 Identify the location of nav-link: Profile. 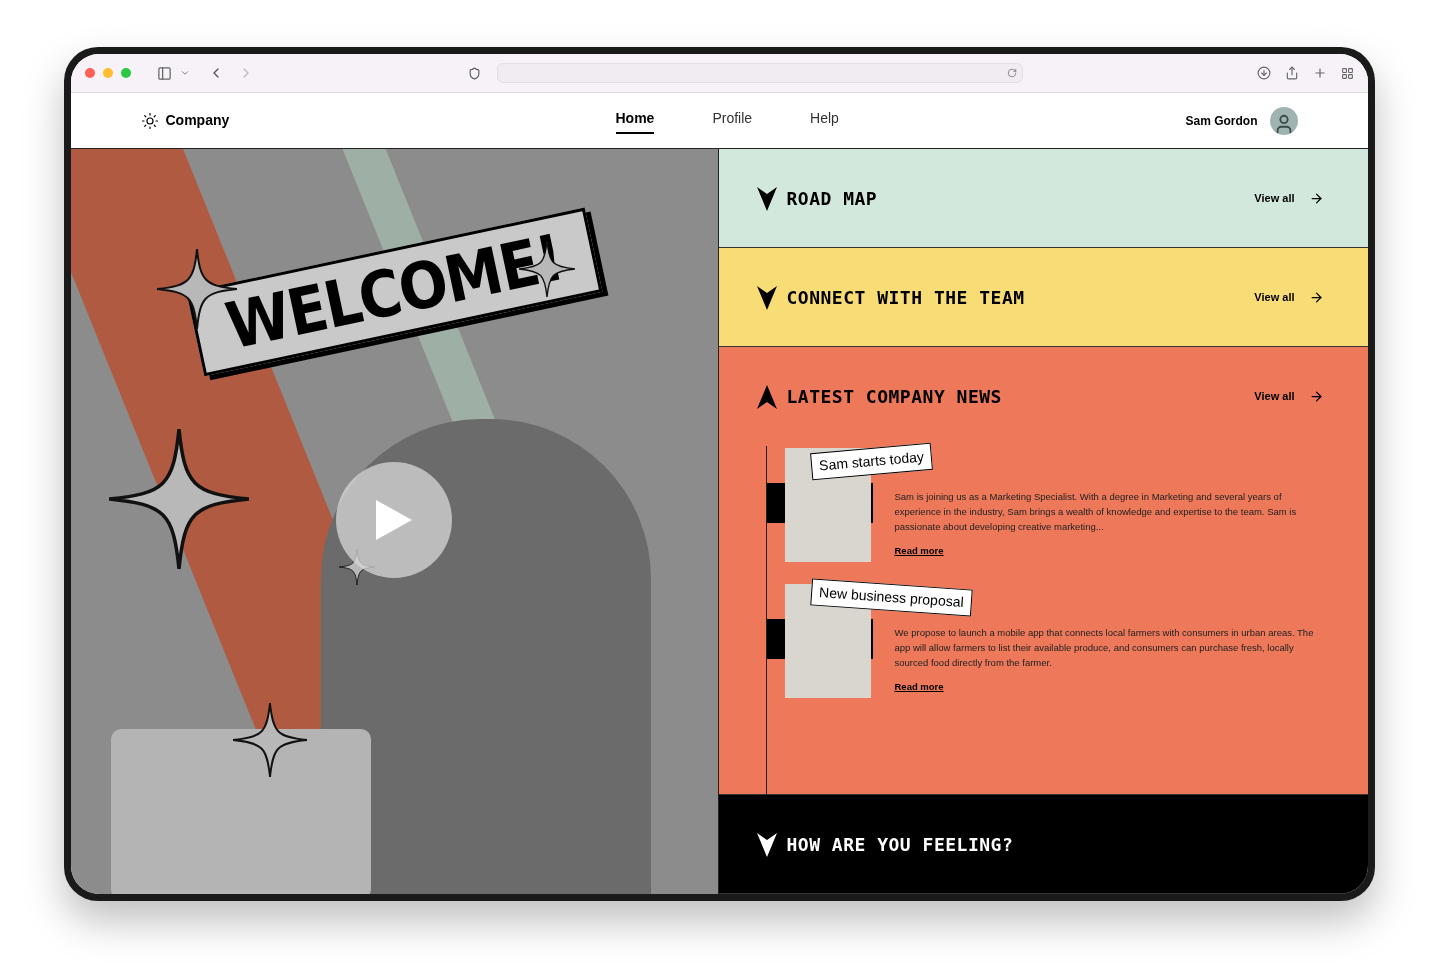
(732, 120).